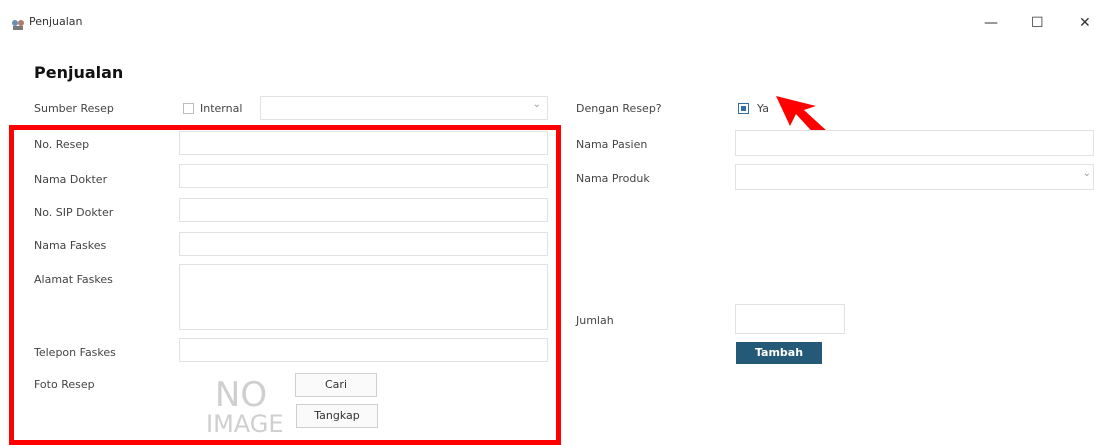  I want to click on ya-checkbox, so click(743, 108).